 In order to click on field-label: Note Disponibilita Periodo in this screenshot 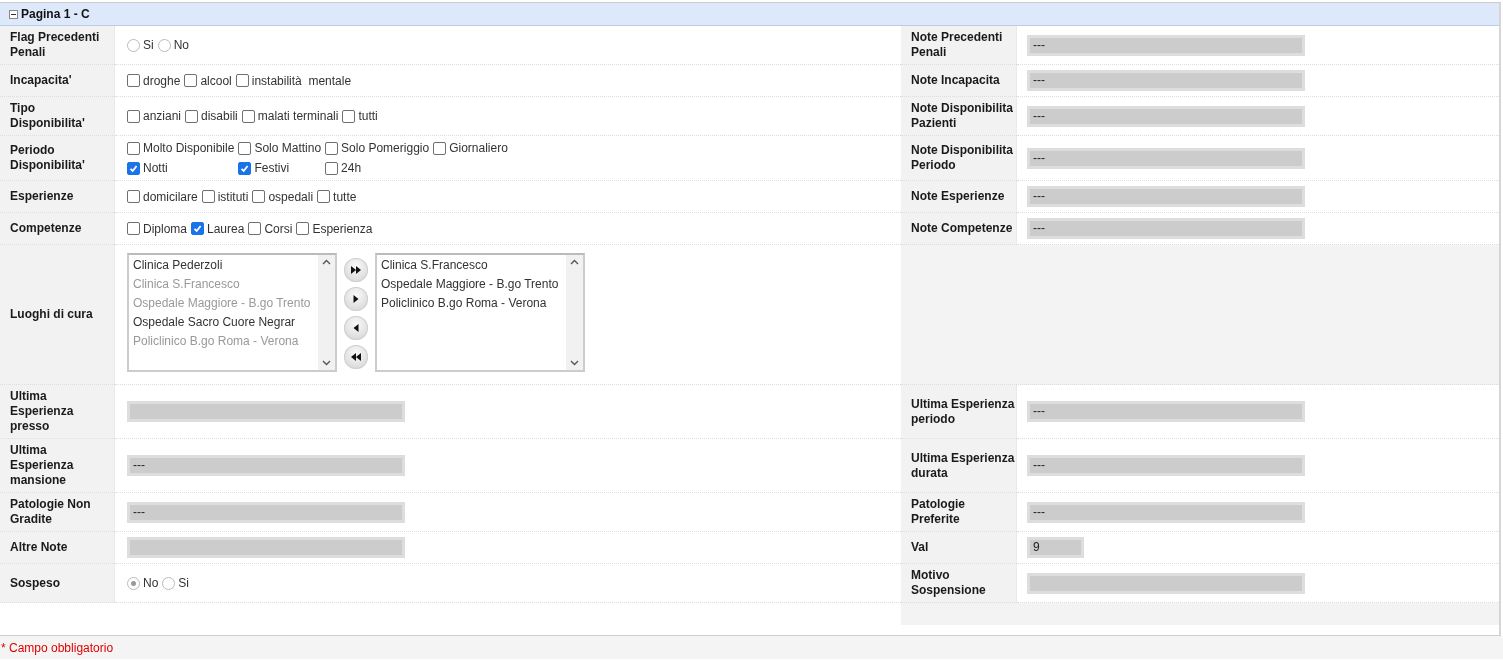, I will do `click(959, 158)`.